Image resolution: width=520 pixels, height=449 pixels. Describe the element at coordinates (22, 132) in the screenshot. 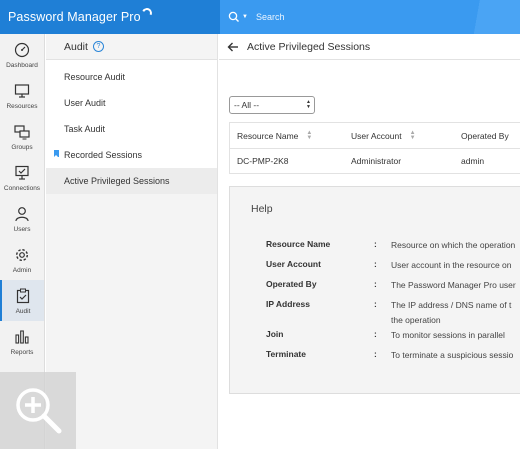

I see `groups-icon` at that location.